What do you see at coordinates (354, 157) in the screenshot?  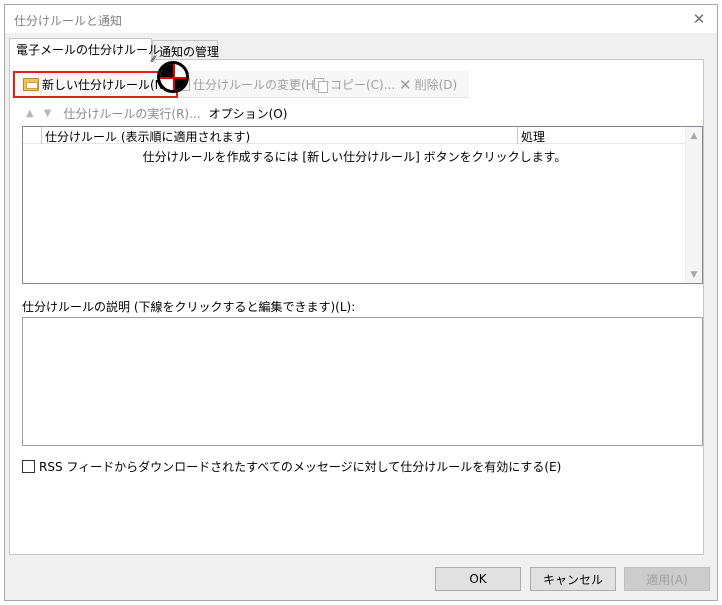 I see `empty-list-message: 仕分けルールを作成するには [新しい仕分けルール] ボタンをクリックします。` at bounding box center [354, 157].